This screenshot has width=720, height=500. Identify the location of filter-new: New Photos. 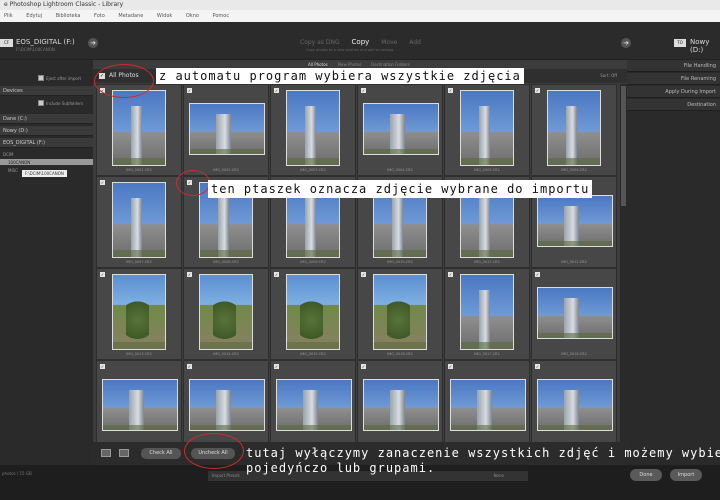
(350, 64).